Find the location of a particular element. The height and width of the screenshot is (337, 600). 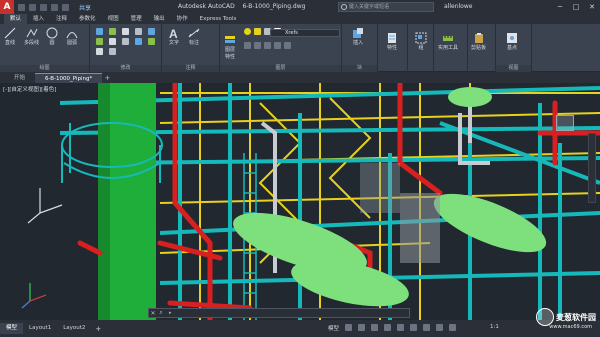

arc-icon is located at coordinates (72, 35).